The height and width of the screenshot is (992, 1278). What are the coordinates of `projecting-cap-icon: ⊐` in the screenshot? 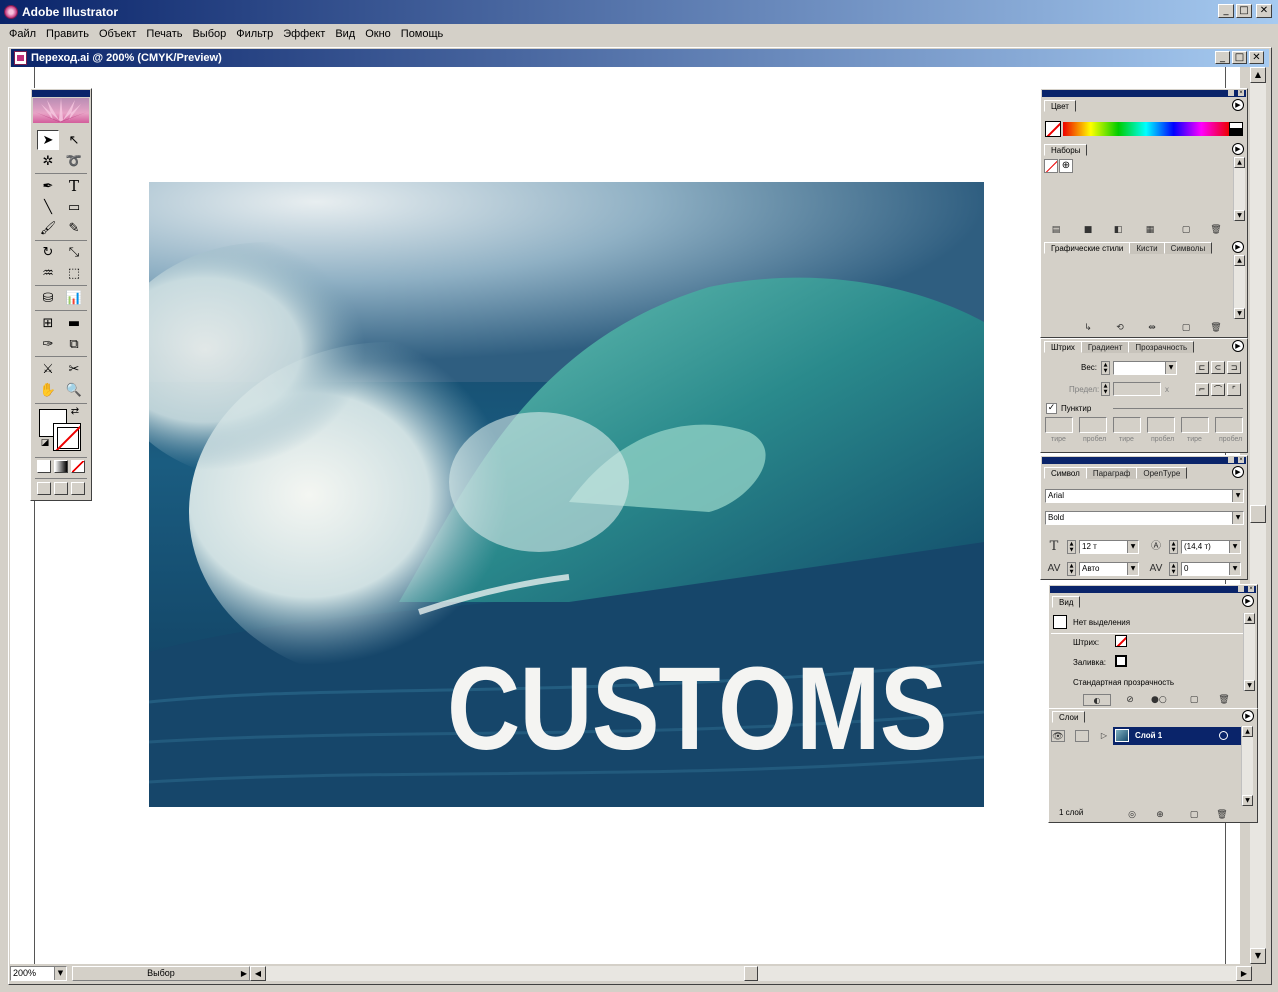 It's located at (1234, 367).